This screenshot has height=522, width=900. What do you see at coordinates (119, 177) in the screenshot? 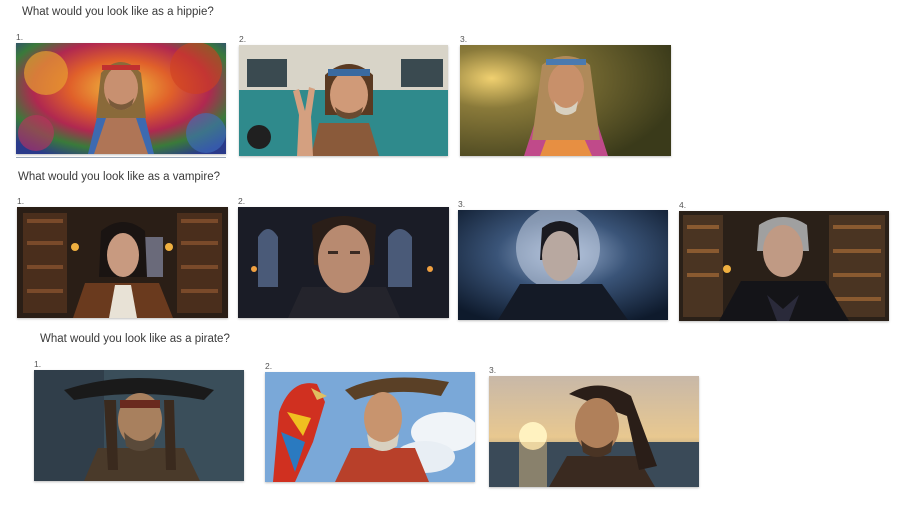
I see `section-heading-vampire: What would you look like as a vampire?` at bounding box center [119, 177].